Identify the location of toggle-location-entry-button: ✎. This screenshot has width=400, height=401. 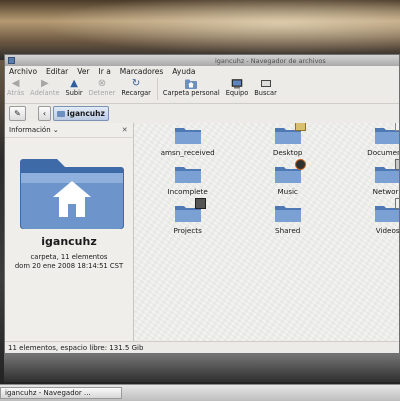
(17, 113).